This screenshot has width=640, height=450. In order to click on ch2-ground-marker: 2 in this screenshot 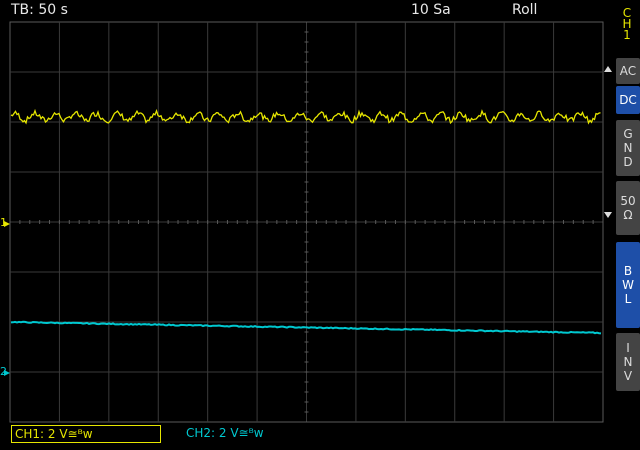, I will do `click(5, 371)`.